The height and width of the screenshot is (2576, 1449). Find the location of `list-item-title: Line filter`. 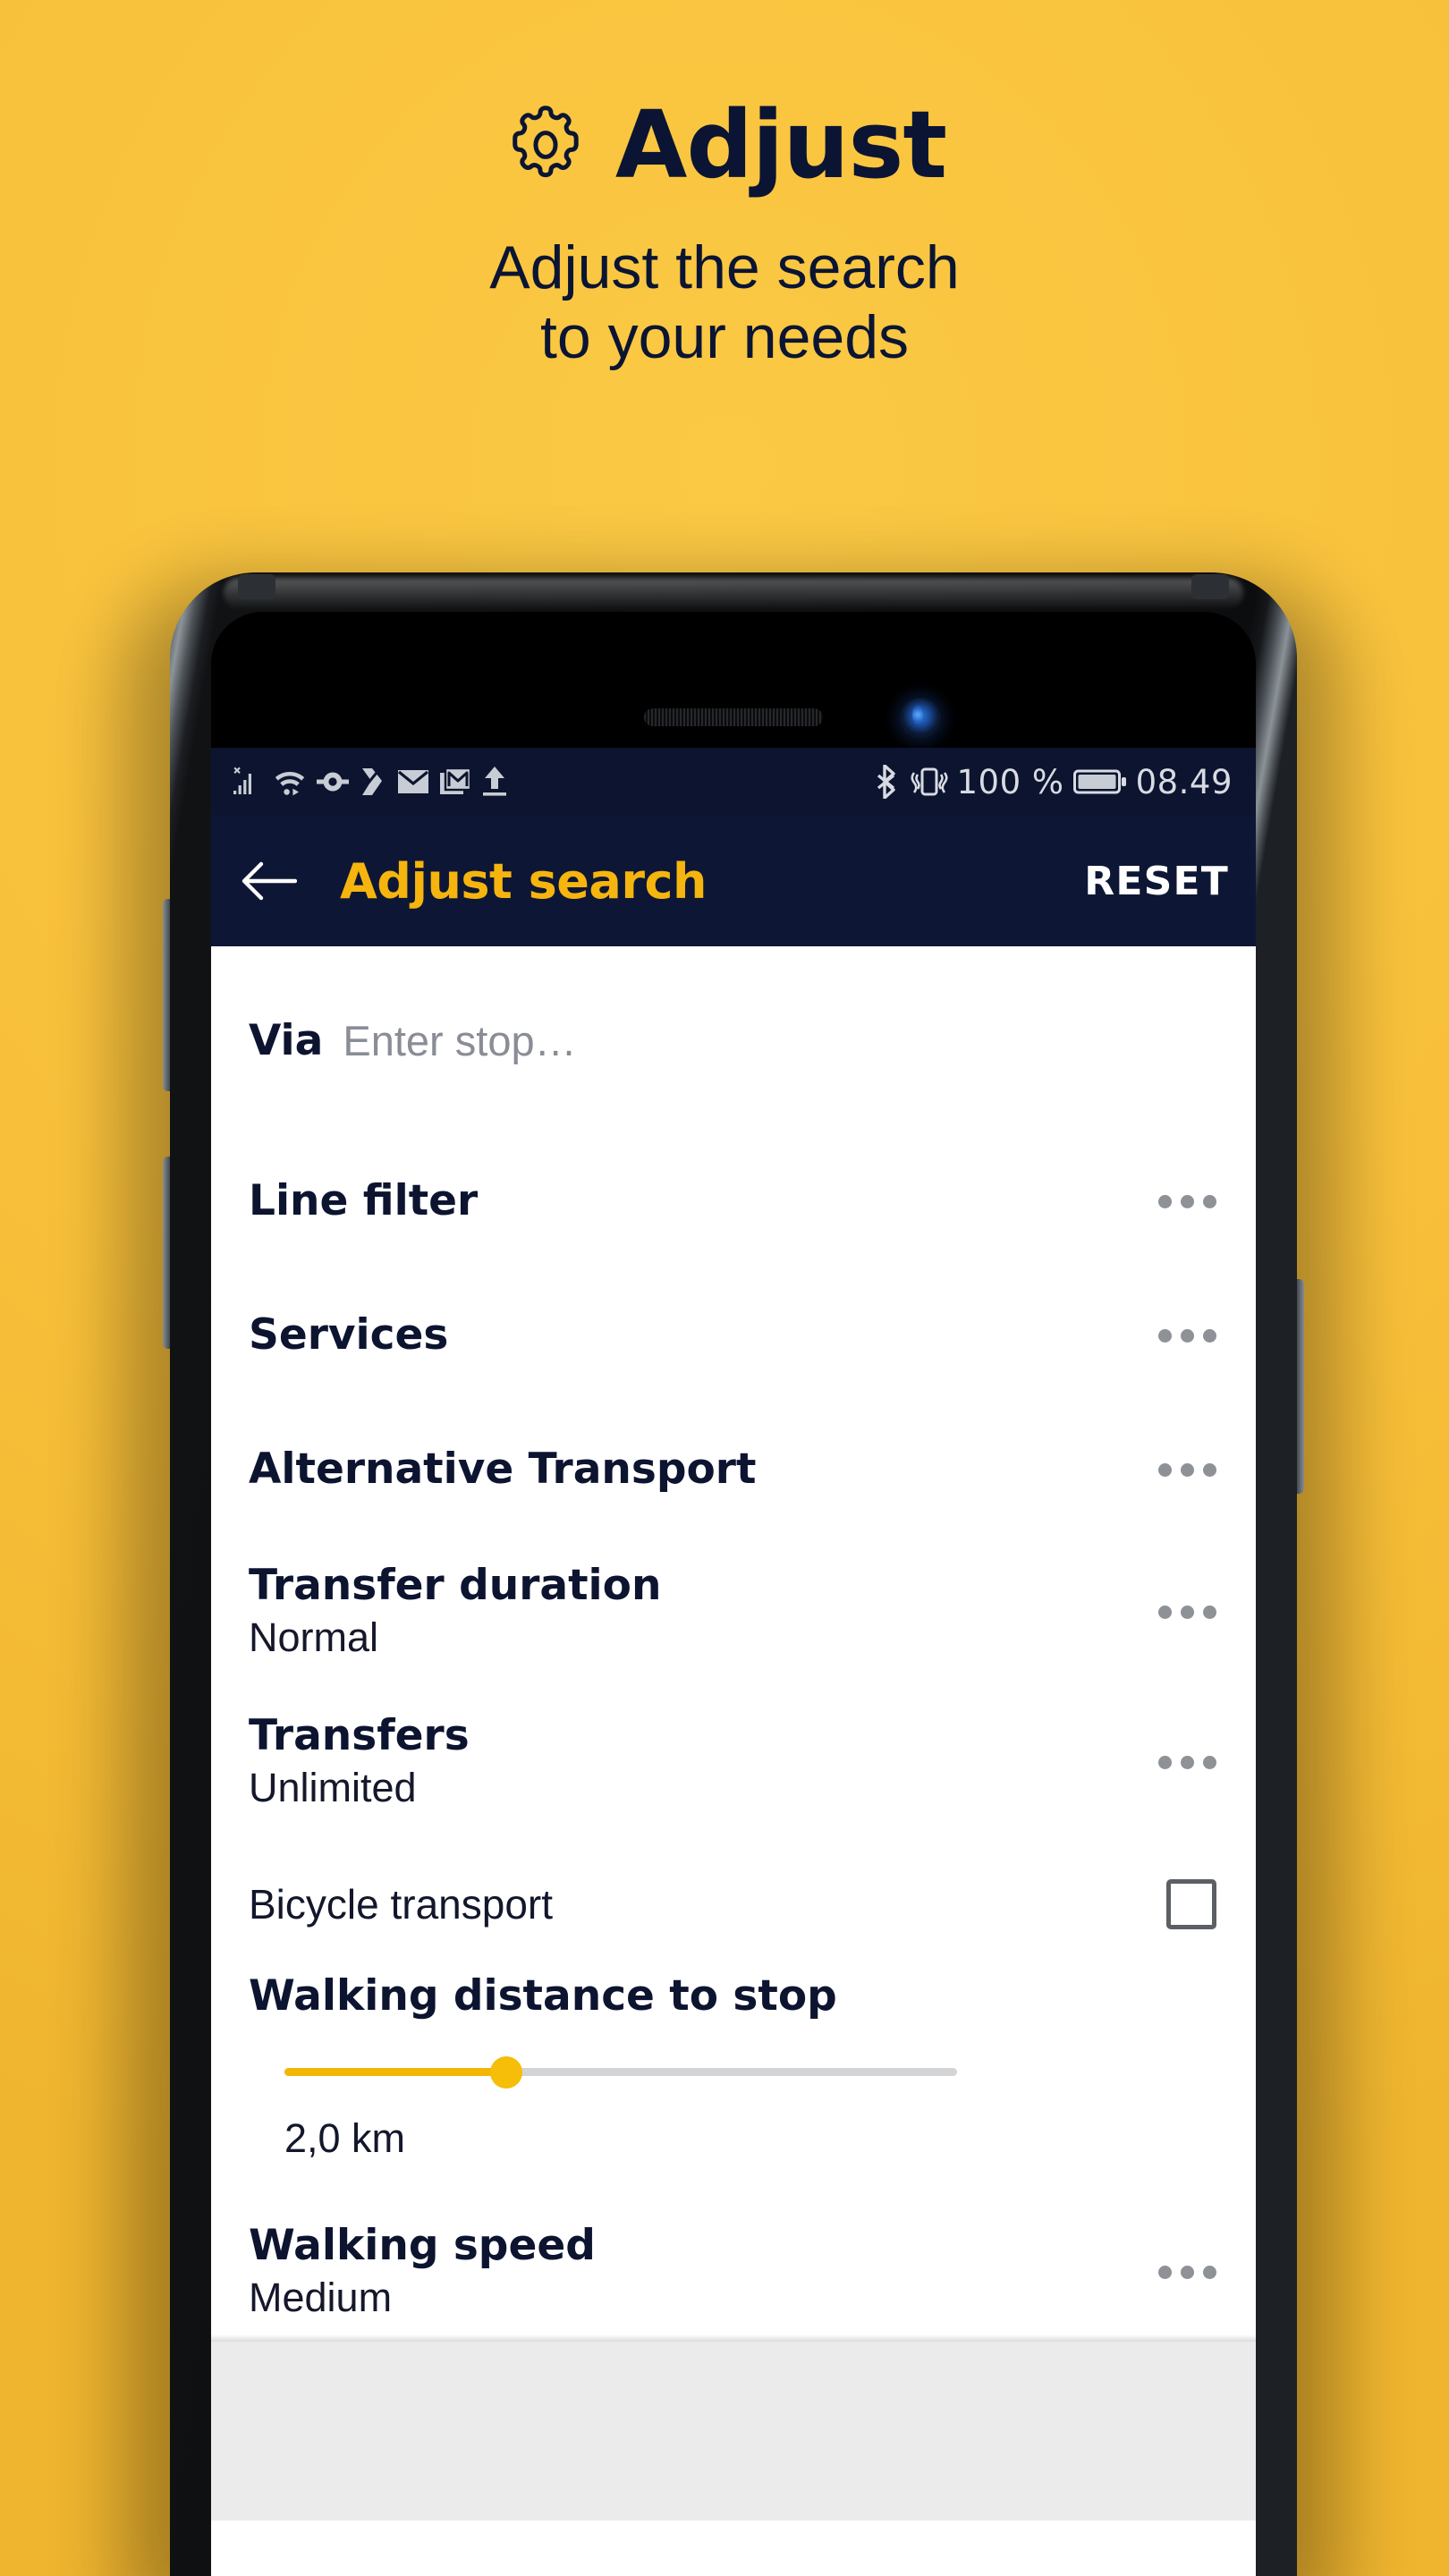

list-item-title: Line filter is located at coordinates (364, 1201).